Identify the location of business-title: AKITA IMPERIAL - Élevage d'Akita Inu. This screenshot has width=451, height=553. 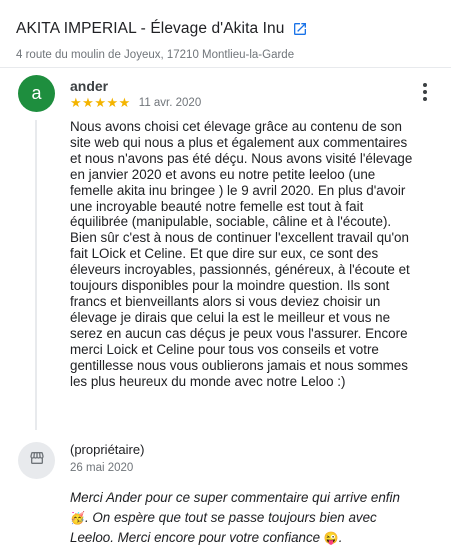
(150, 28).